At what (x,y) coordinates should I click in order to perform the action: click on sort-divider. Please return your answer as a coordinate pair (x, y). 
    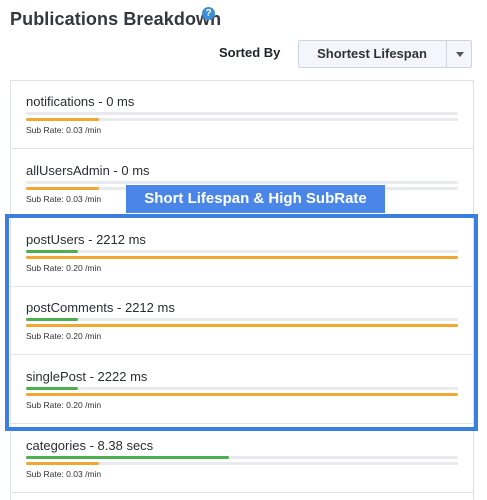
    Looking at the image, I should click on (446, 54).